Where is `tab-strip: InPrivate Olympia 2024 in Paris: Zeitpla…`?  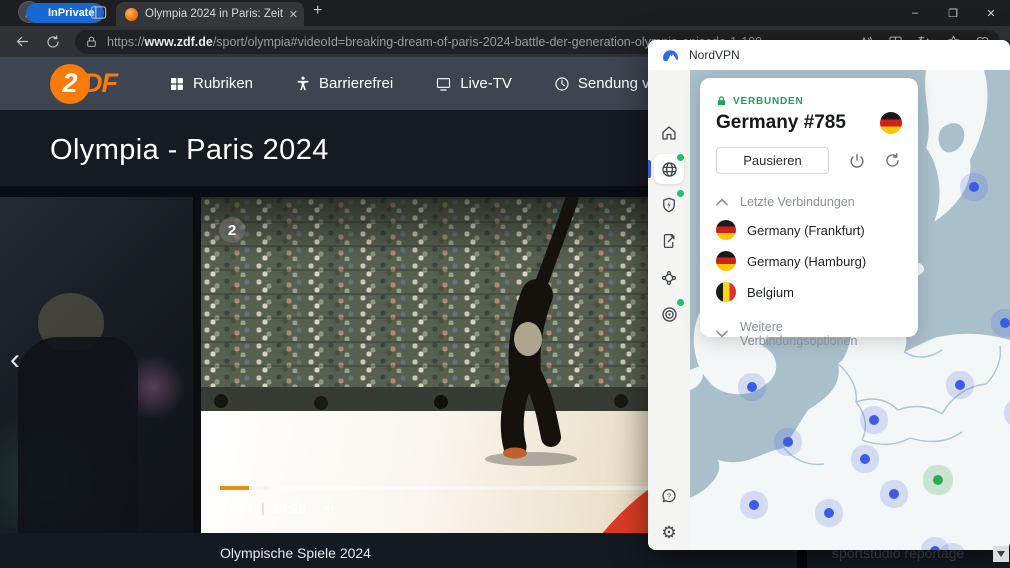
tab-strip: InPrivate Olympia 2024 in Paris: Zeitpla… is located at coordinates (505, 13).